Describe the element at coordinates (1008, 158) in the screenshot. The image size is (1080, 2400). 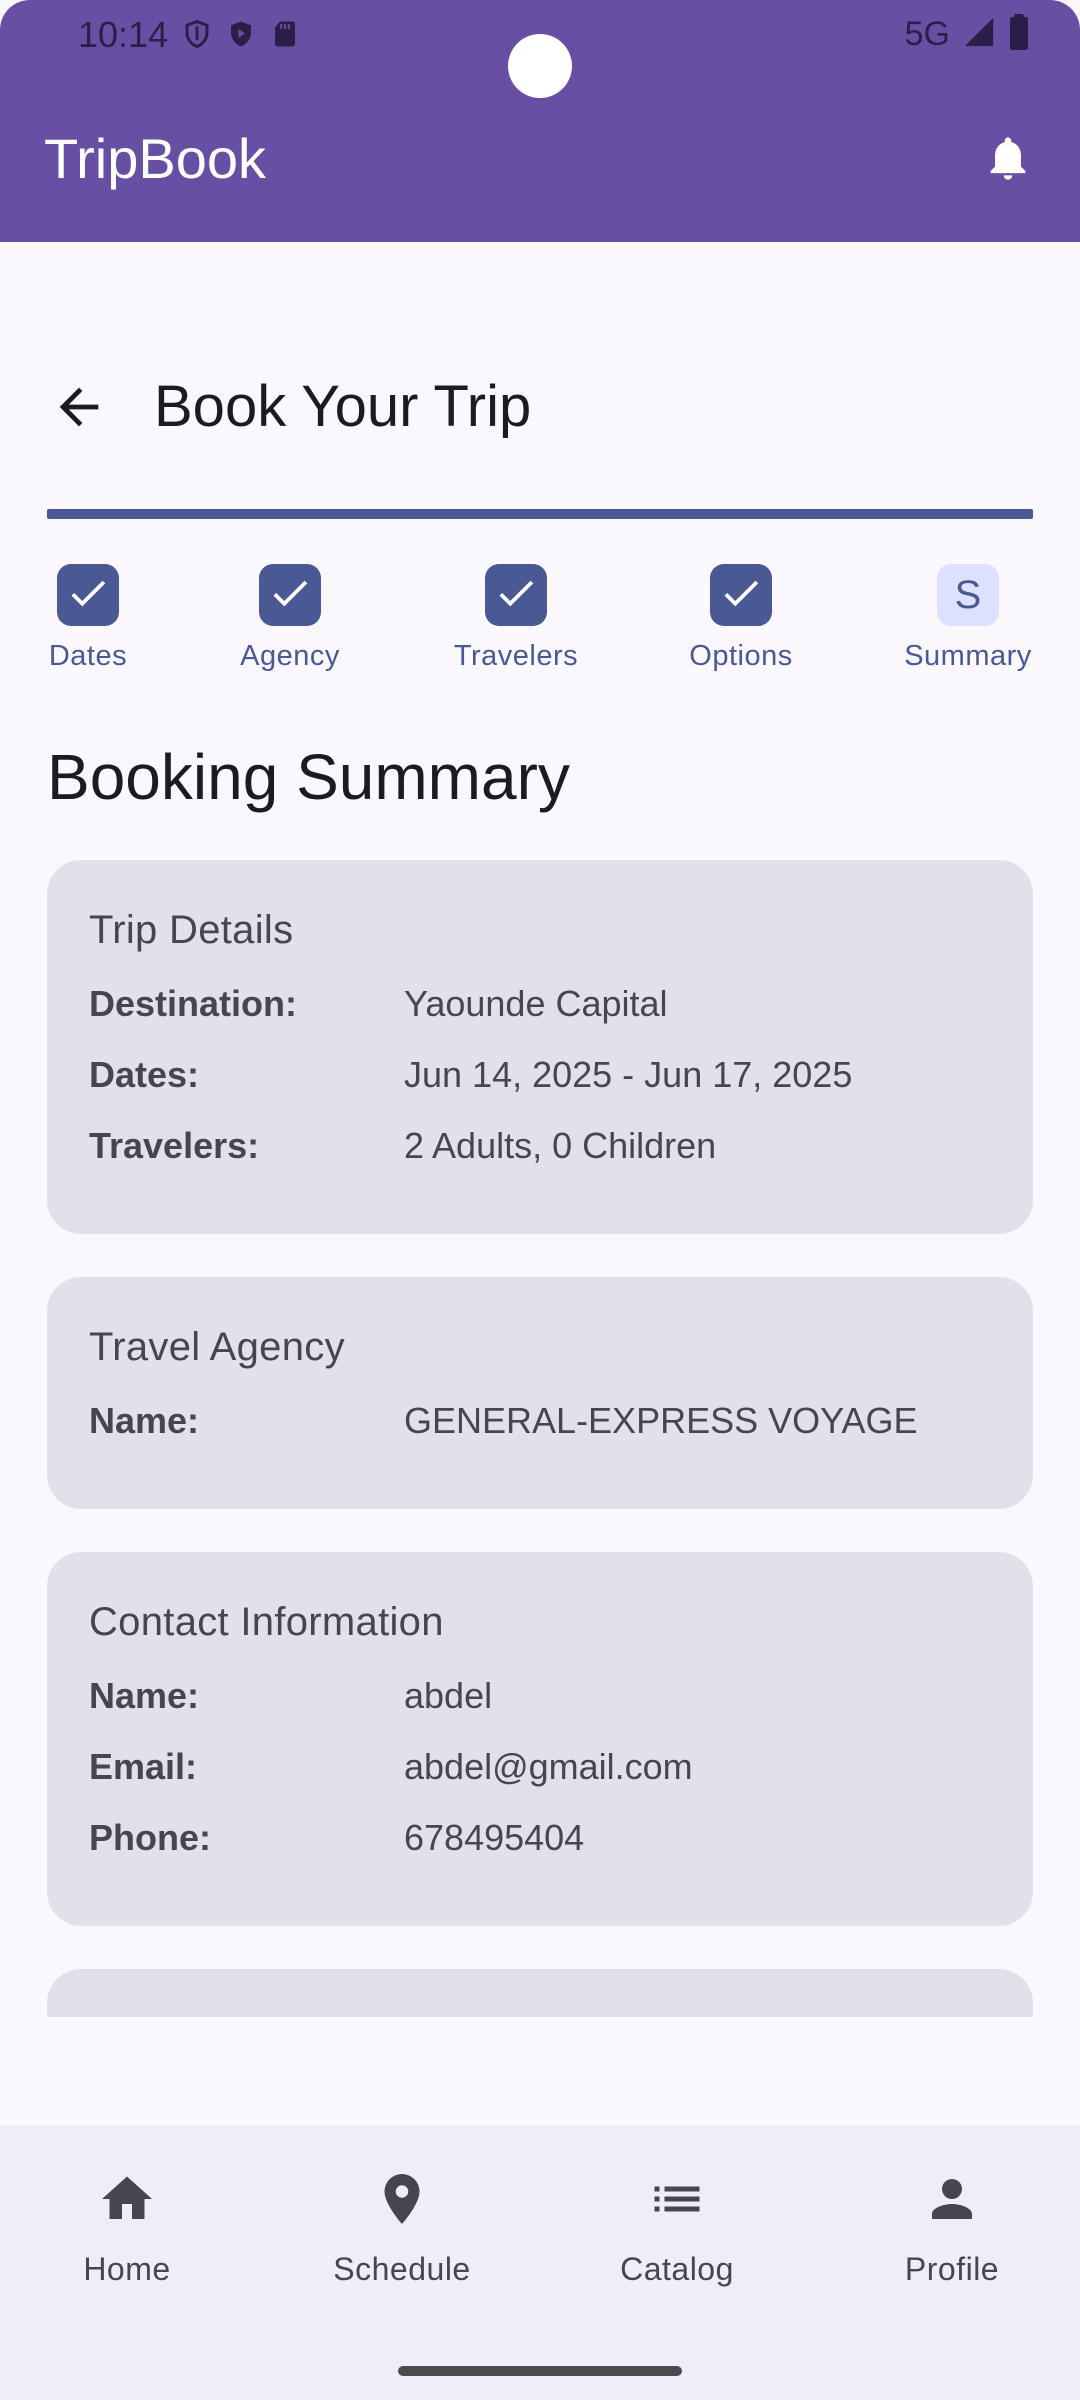
I see `bell-icon` at that location.